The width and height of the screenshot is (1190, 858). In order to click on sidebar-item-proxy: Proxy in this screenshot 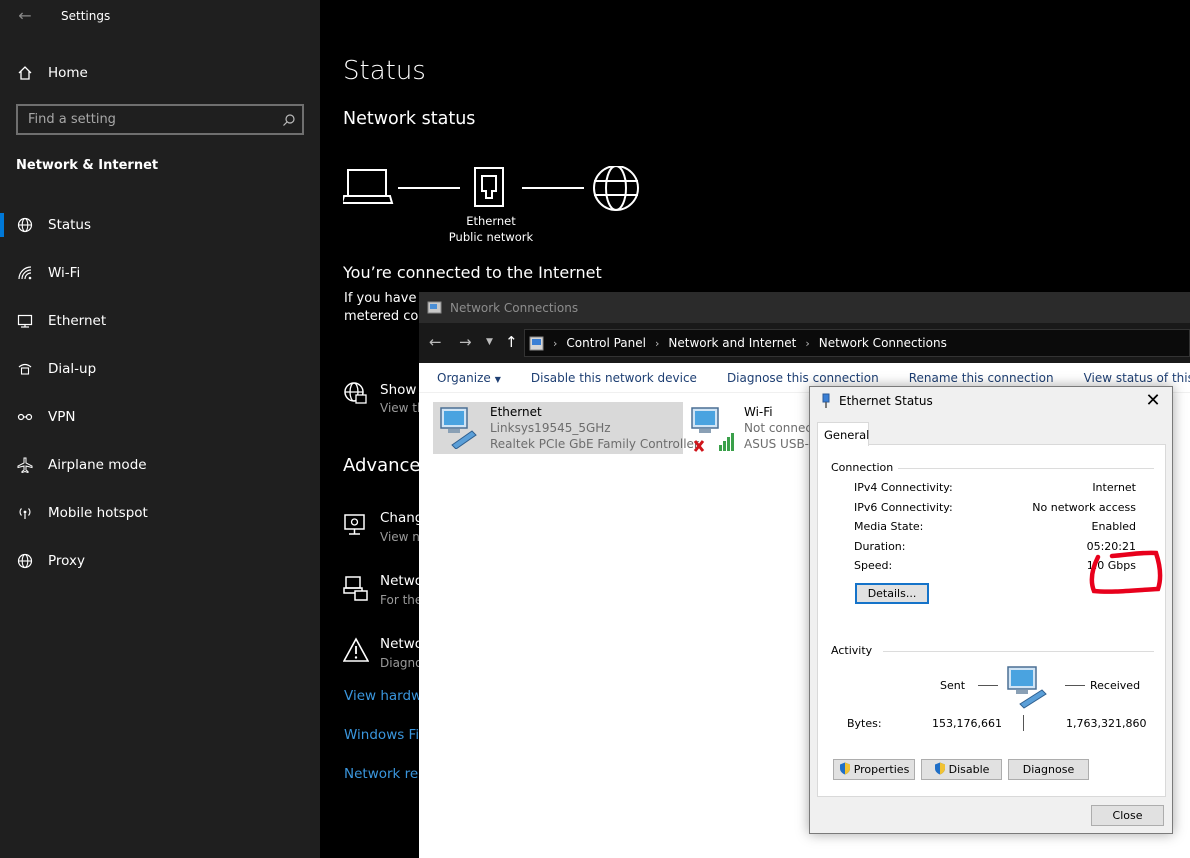, I will do `click(160, 561)`.